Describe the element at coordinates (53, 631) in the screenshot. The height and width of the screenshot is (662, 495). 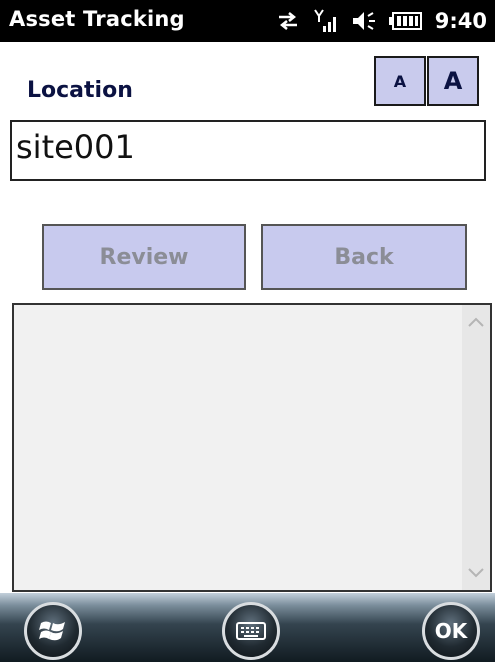
I see `windows-start-icon` at that location.